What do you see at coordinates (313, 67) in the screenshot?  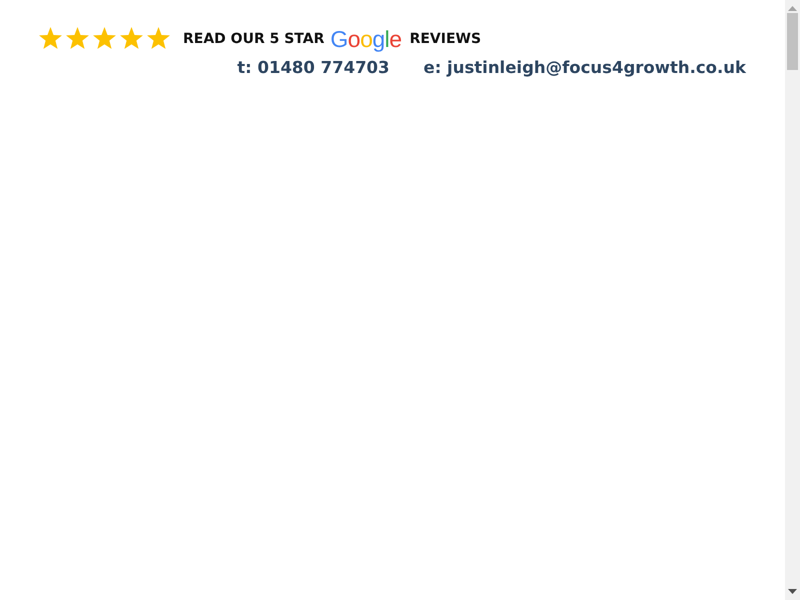 I see `phone-link: t: 01480 774703` at bounding box center [313, 67].